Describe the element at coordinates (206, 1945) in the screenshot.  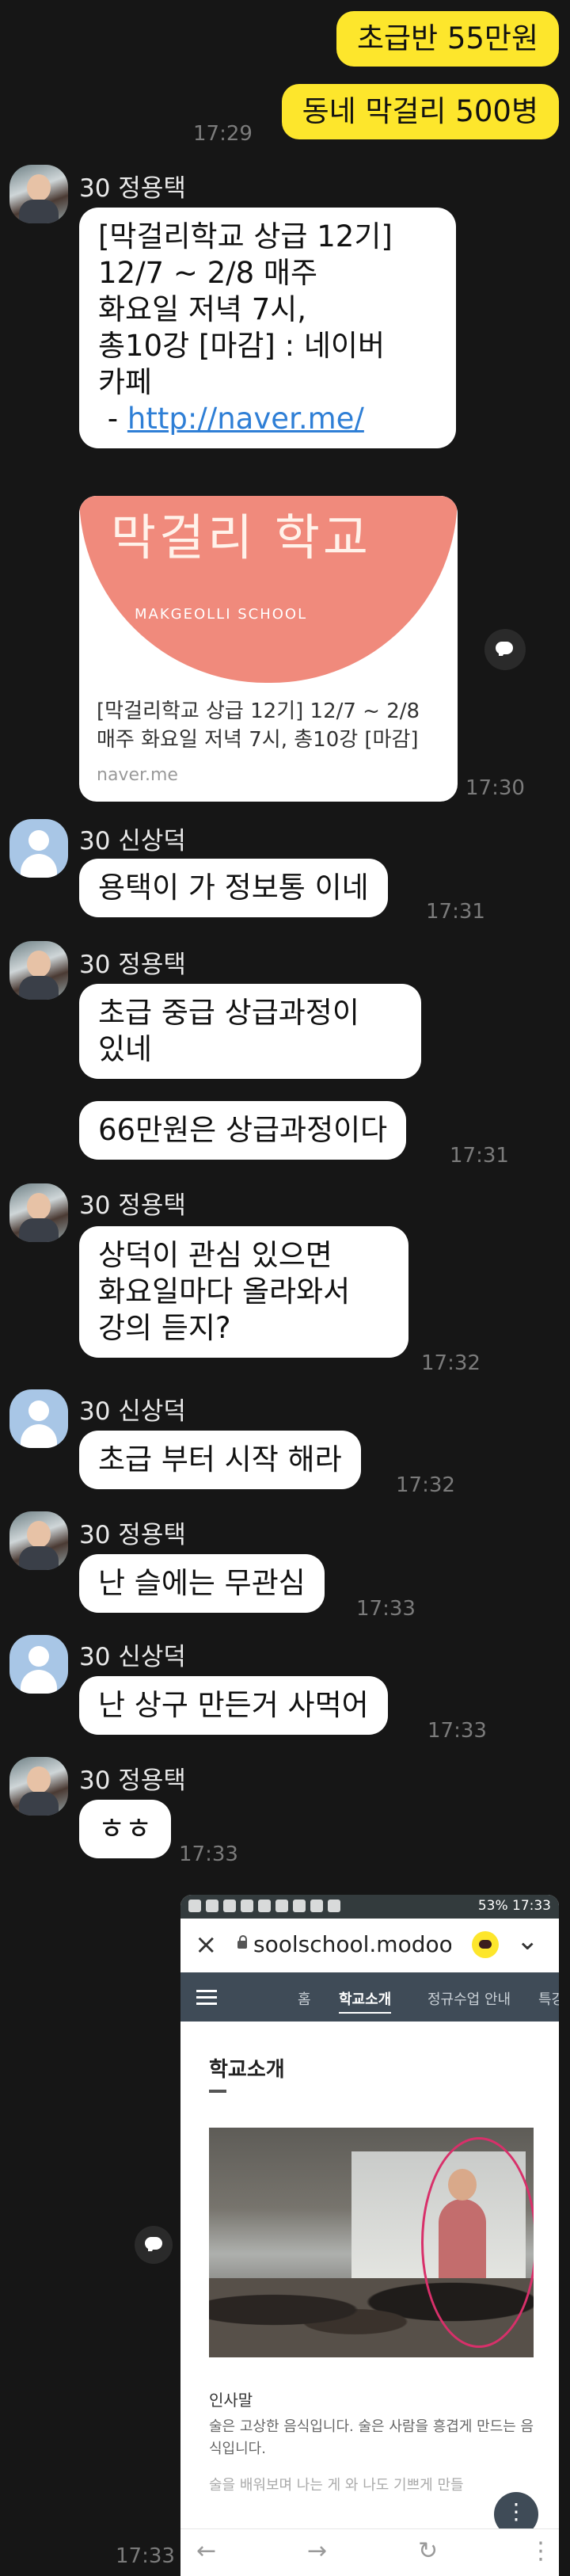
I see `close-icon: ×` at that location.